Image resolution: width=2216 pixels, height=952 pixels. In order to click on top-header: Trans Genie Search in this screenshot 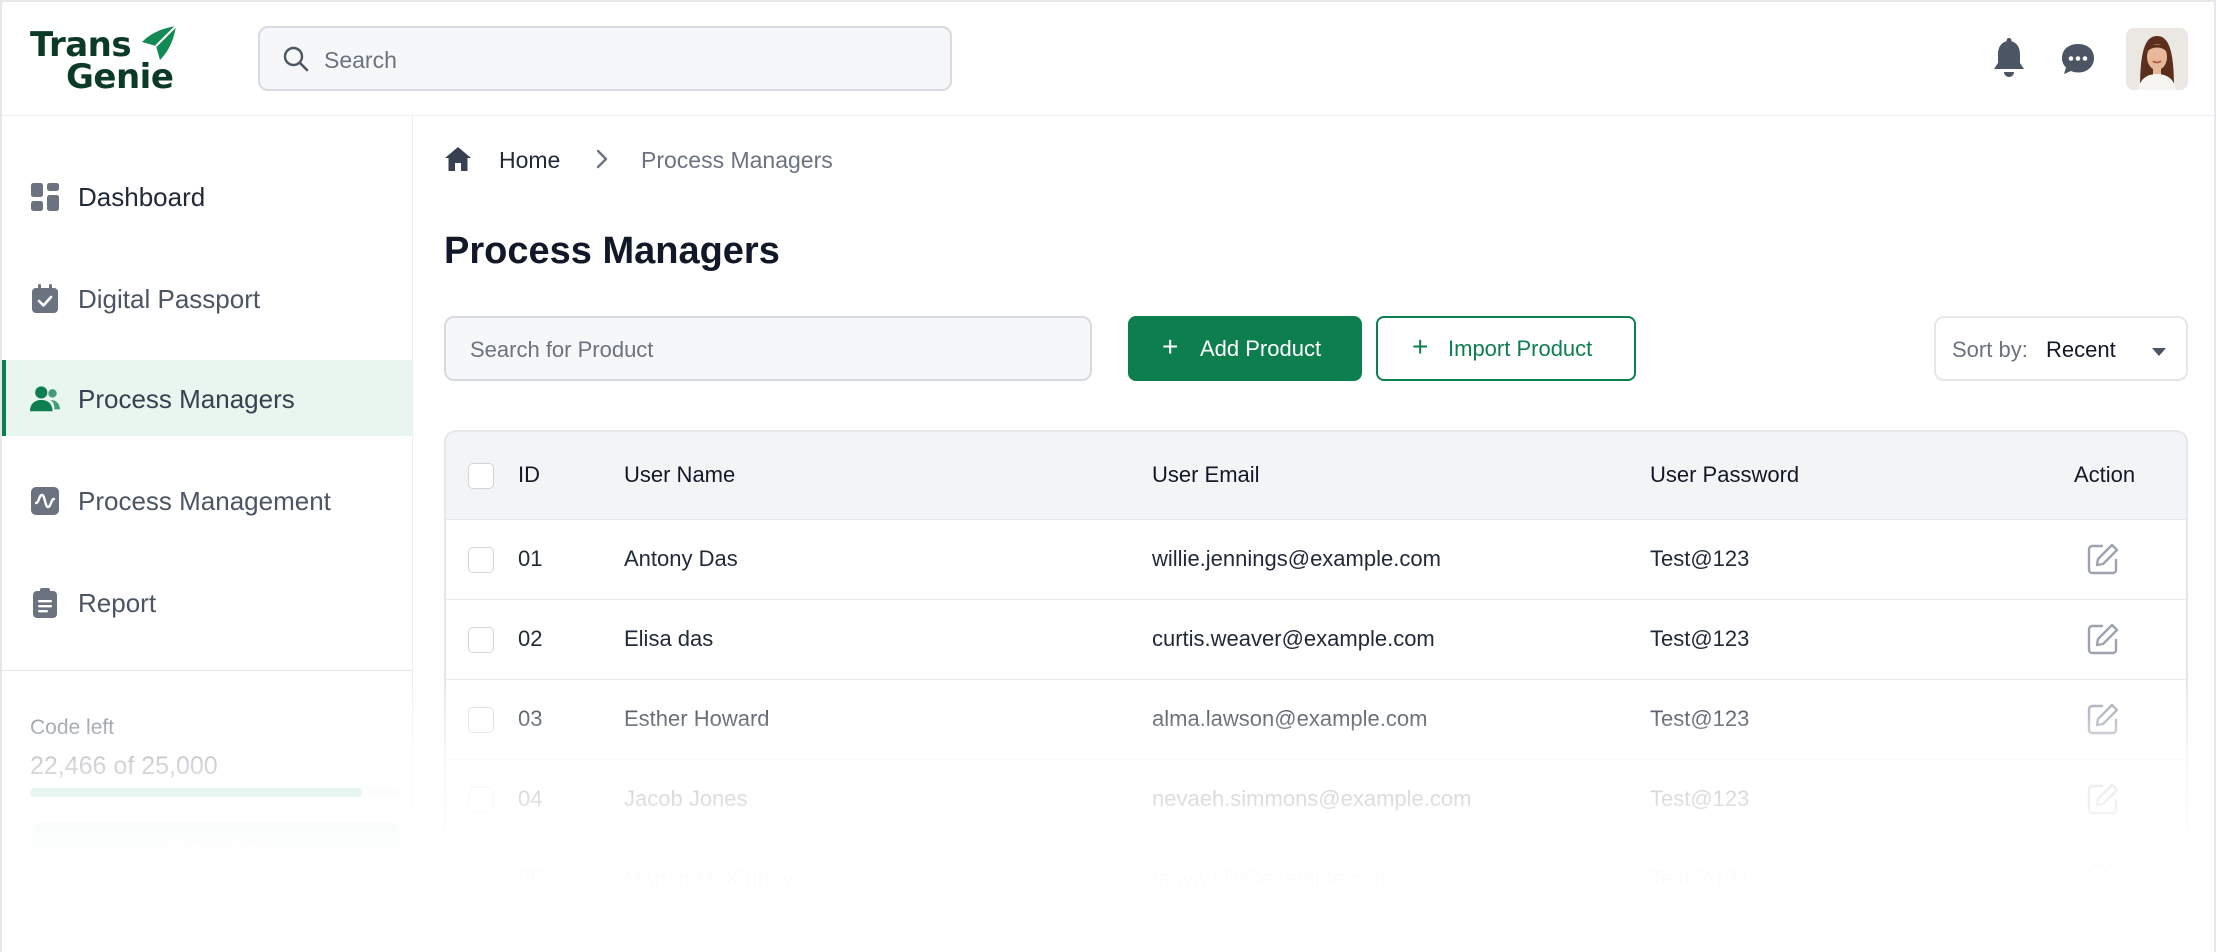, I will do `click(1108, 59)`.